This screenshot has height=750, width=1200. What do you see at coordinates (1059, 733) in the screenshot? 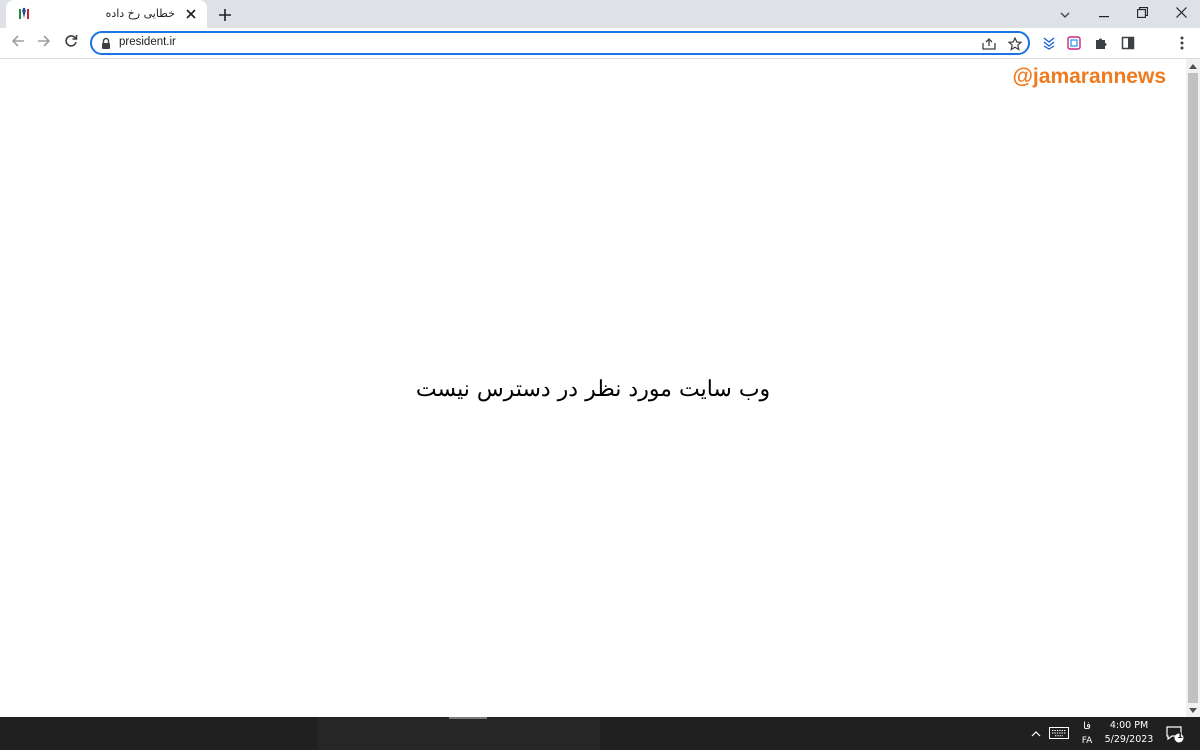
I see `touch-keyboard-icon` at bounding box center [1059, 733].